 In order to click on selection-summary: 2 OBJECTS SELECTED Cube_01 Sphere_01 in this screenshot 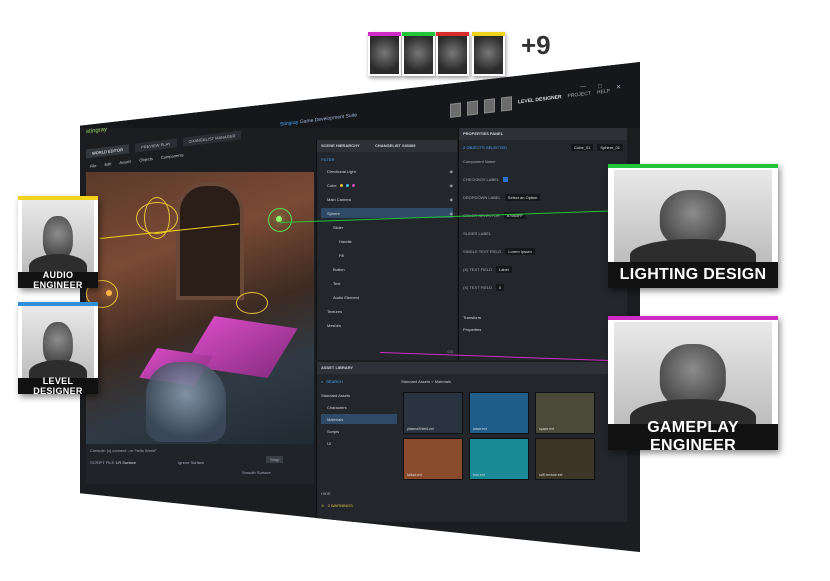, I will do `click(543, 147)`.